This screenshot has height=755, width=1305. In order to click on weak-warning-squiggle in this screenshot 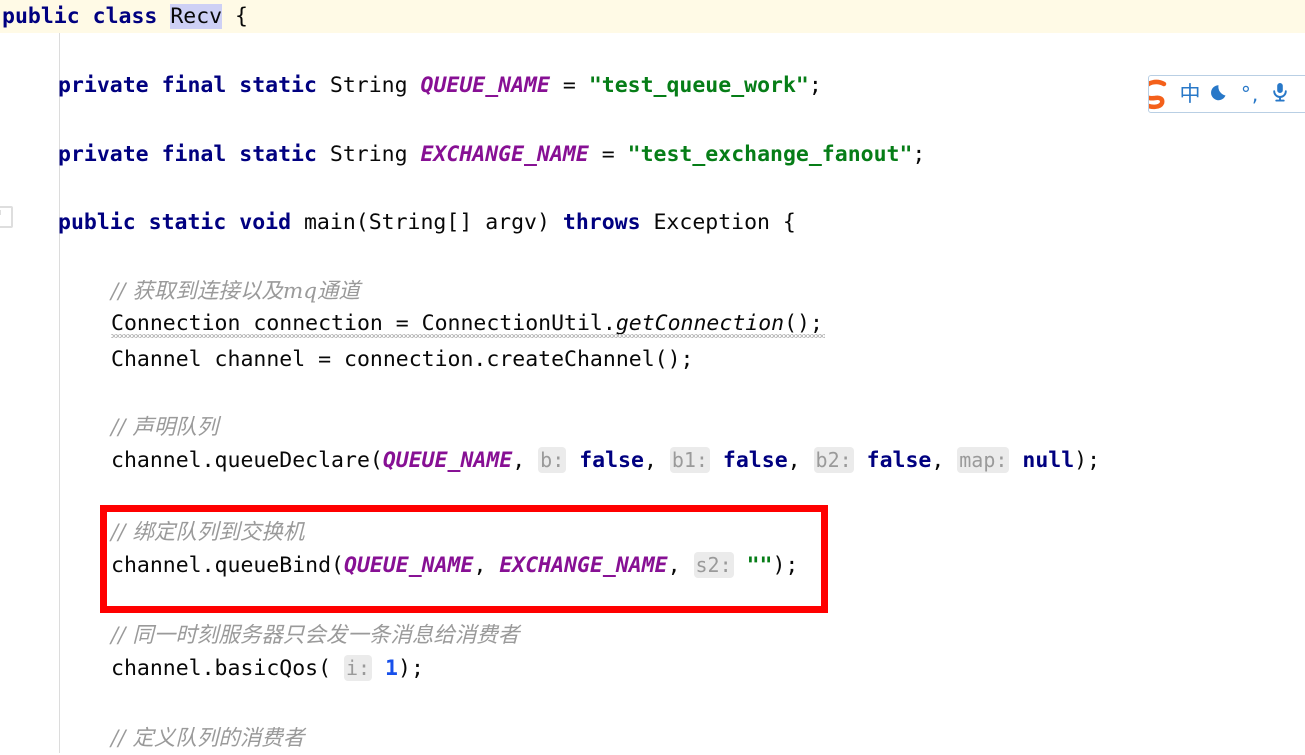, I will do `click(468, 336)`.